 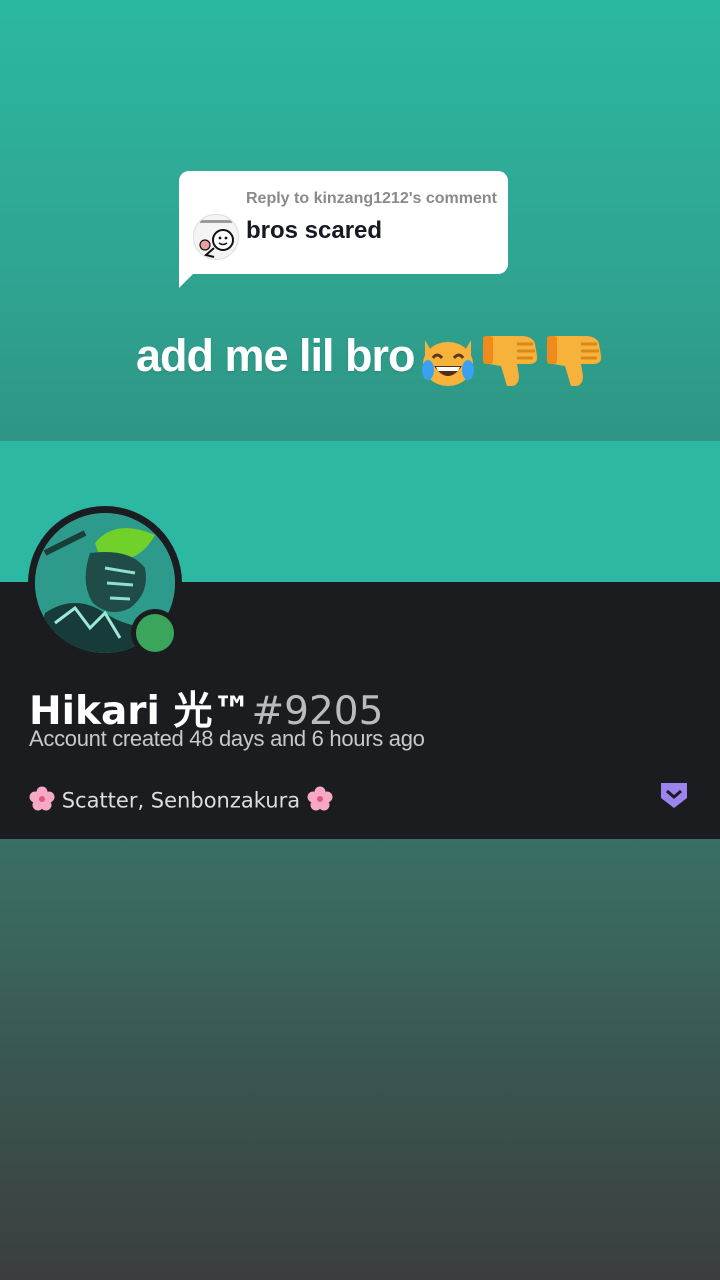 I want to click on commenter-avatar, so click(x=216, y=237).